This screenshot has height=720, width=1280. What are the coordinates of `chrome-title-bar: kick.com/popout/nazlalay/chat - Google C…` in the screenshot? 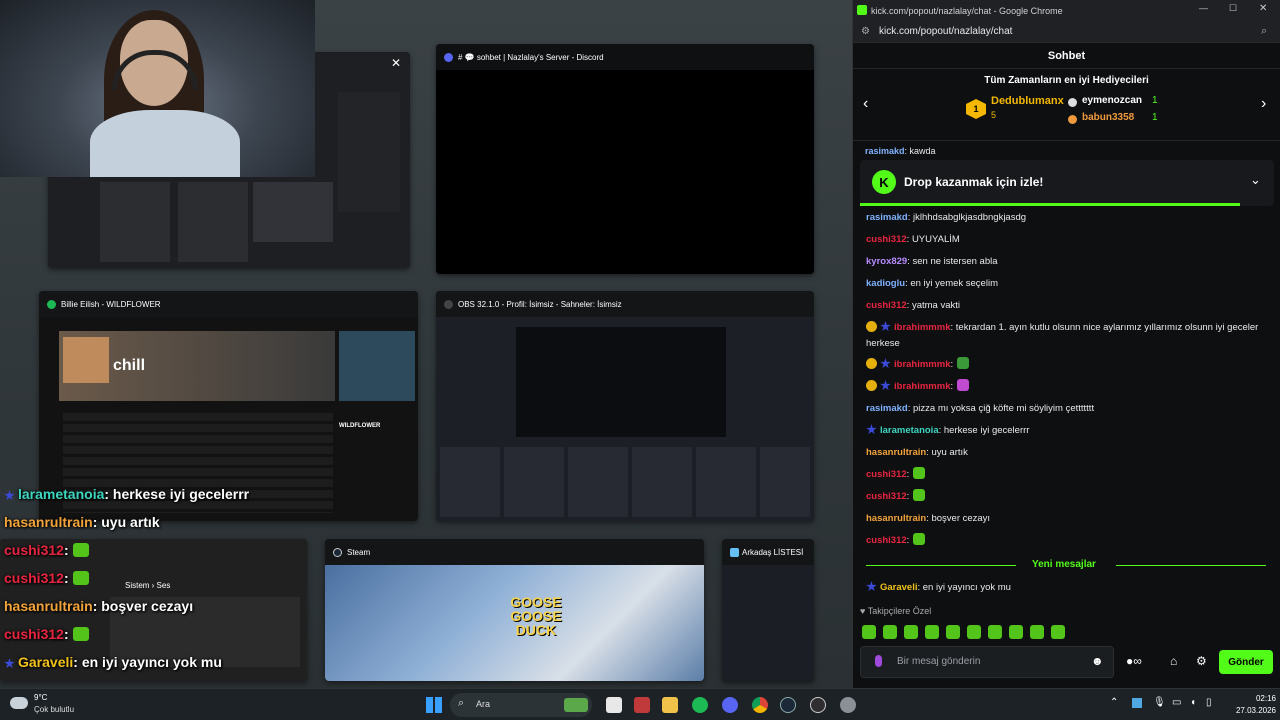 It's located at (1066, 10).